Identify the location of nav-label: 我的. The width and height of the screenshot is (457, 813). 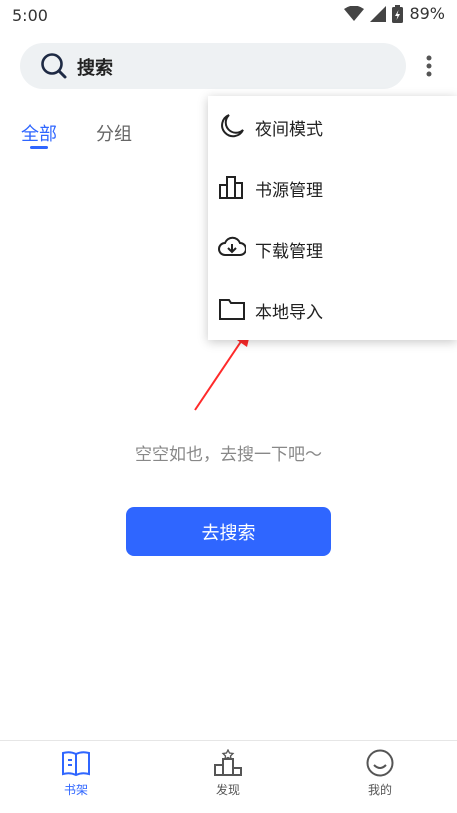
(379, 790).